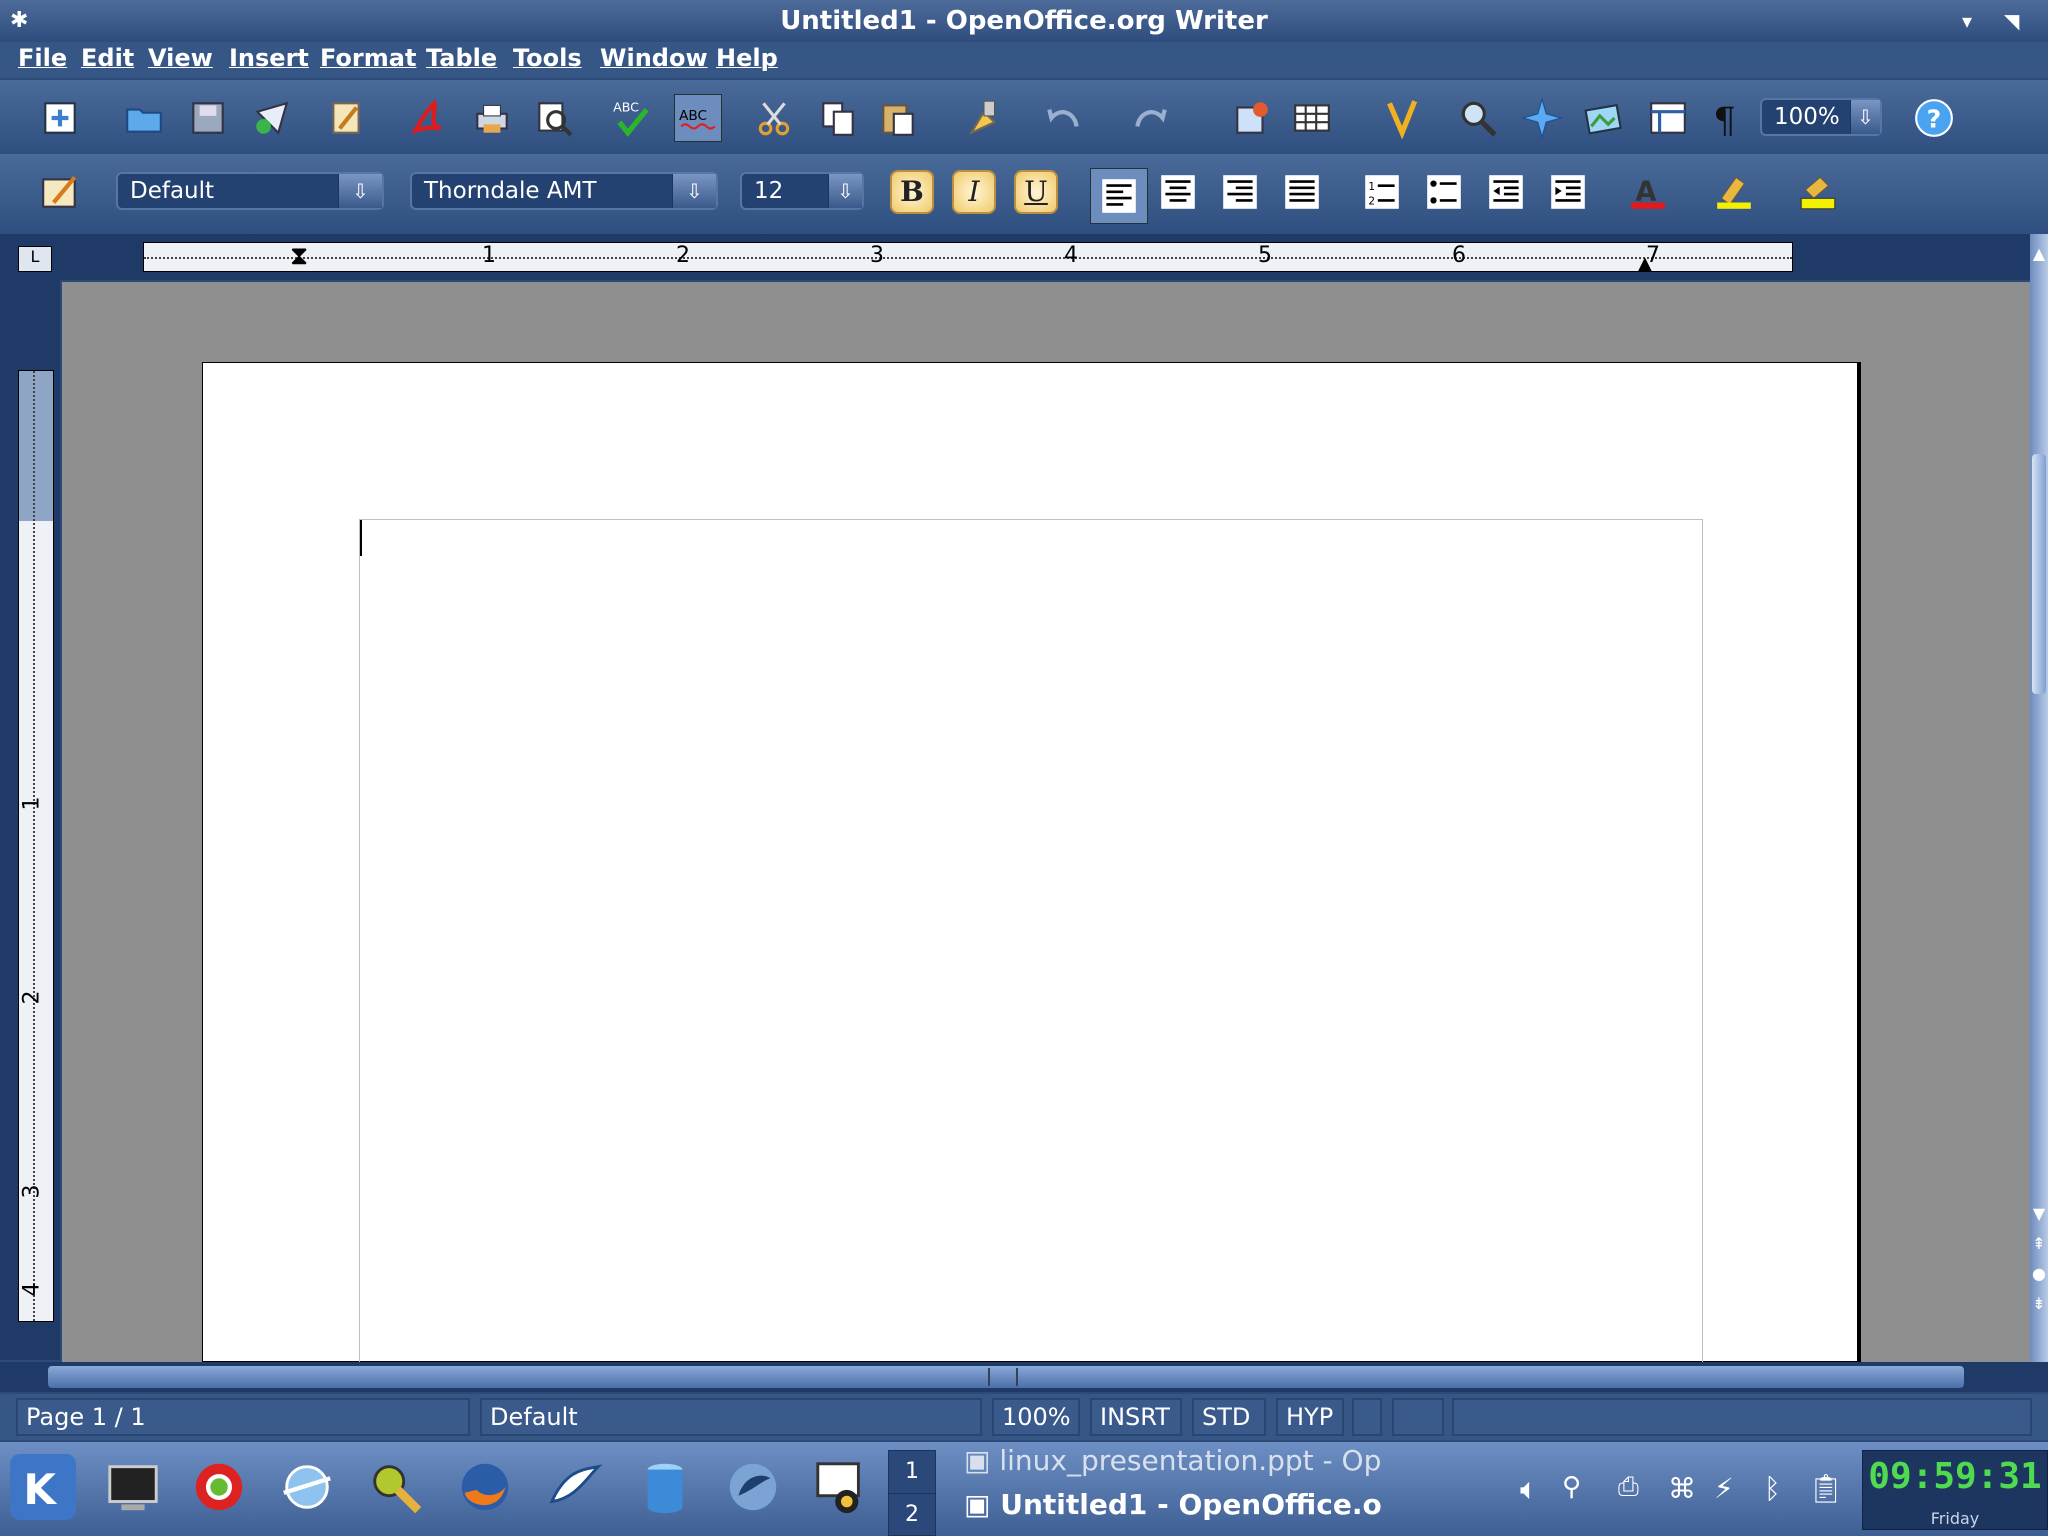 The height and width of the screenshot is (1536, 2048). What do you see at coordinates (2039, 1213) in the screenshot?
I see `scroll-down-icon: ▼` at bounding box center [2039, 1213].